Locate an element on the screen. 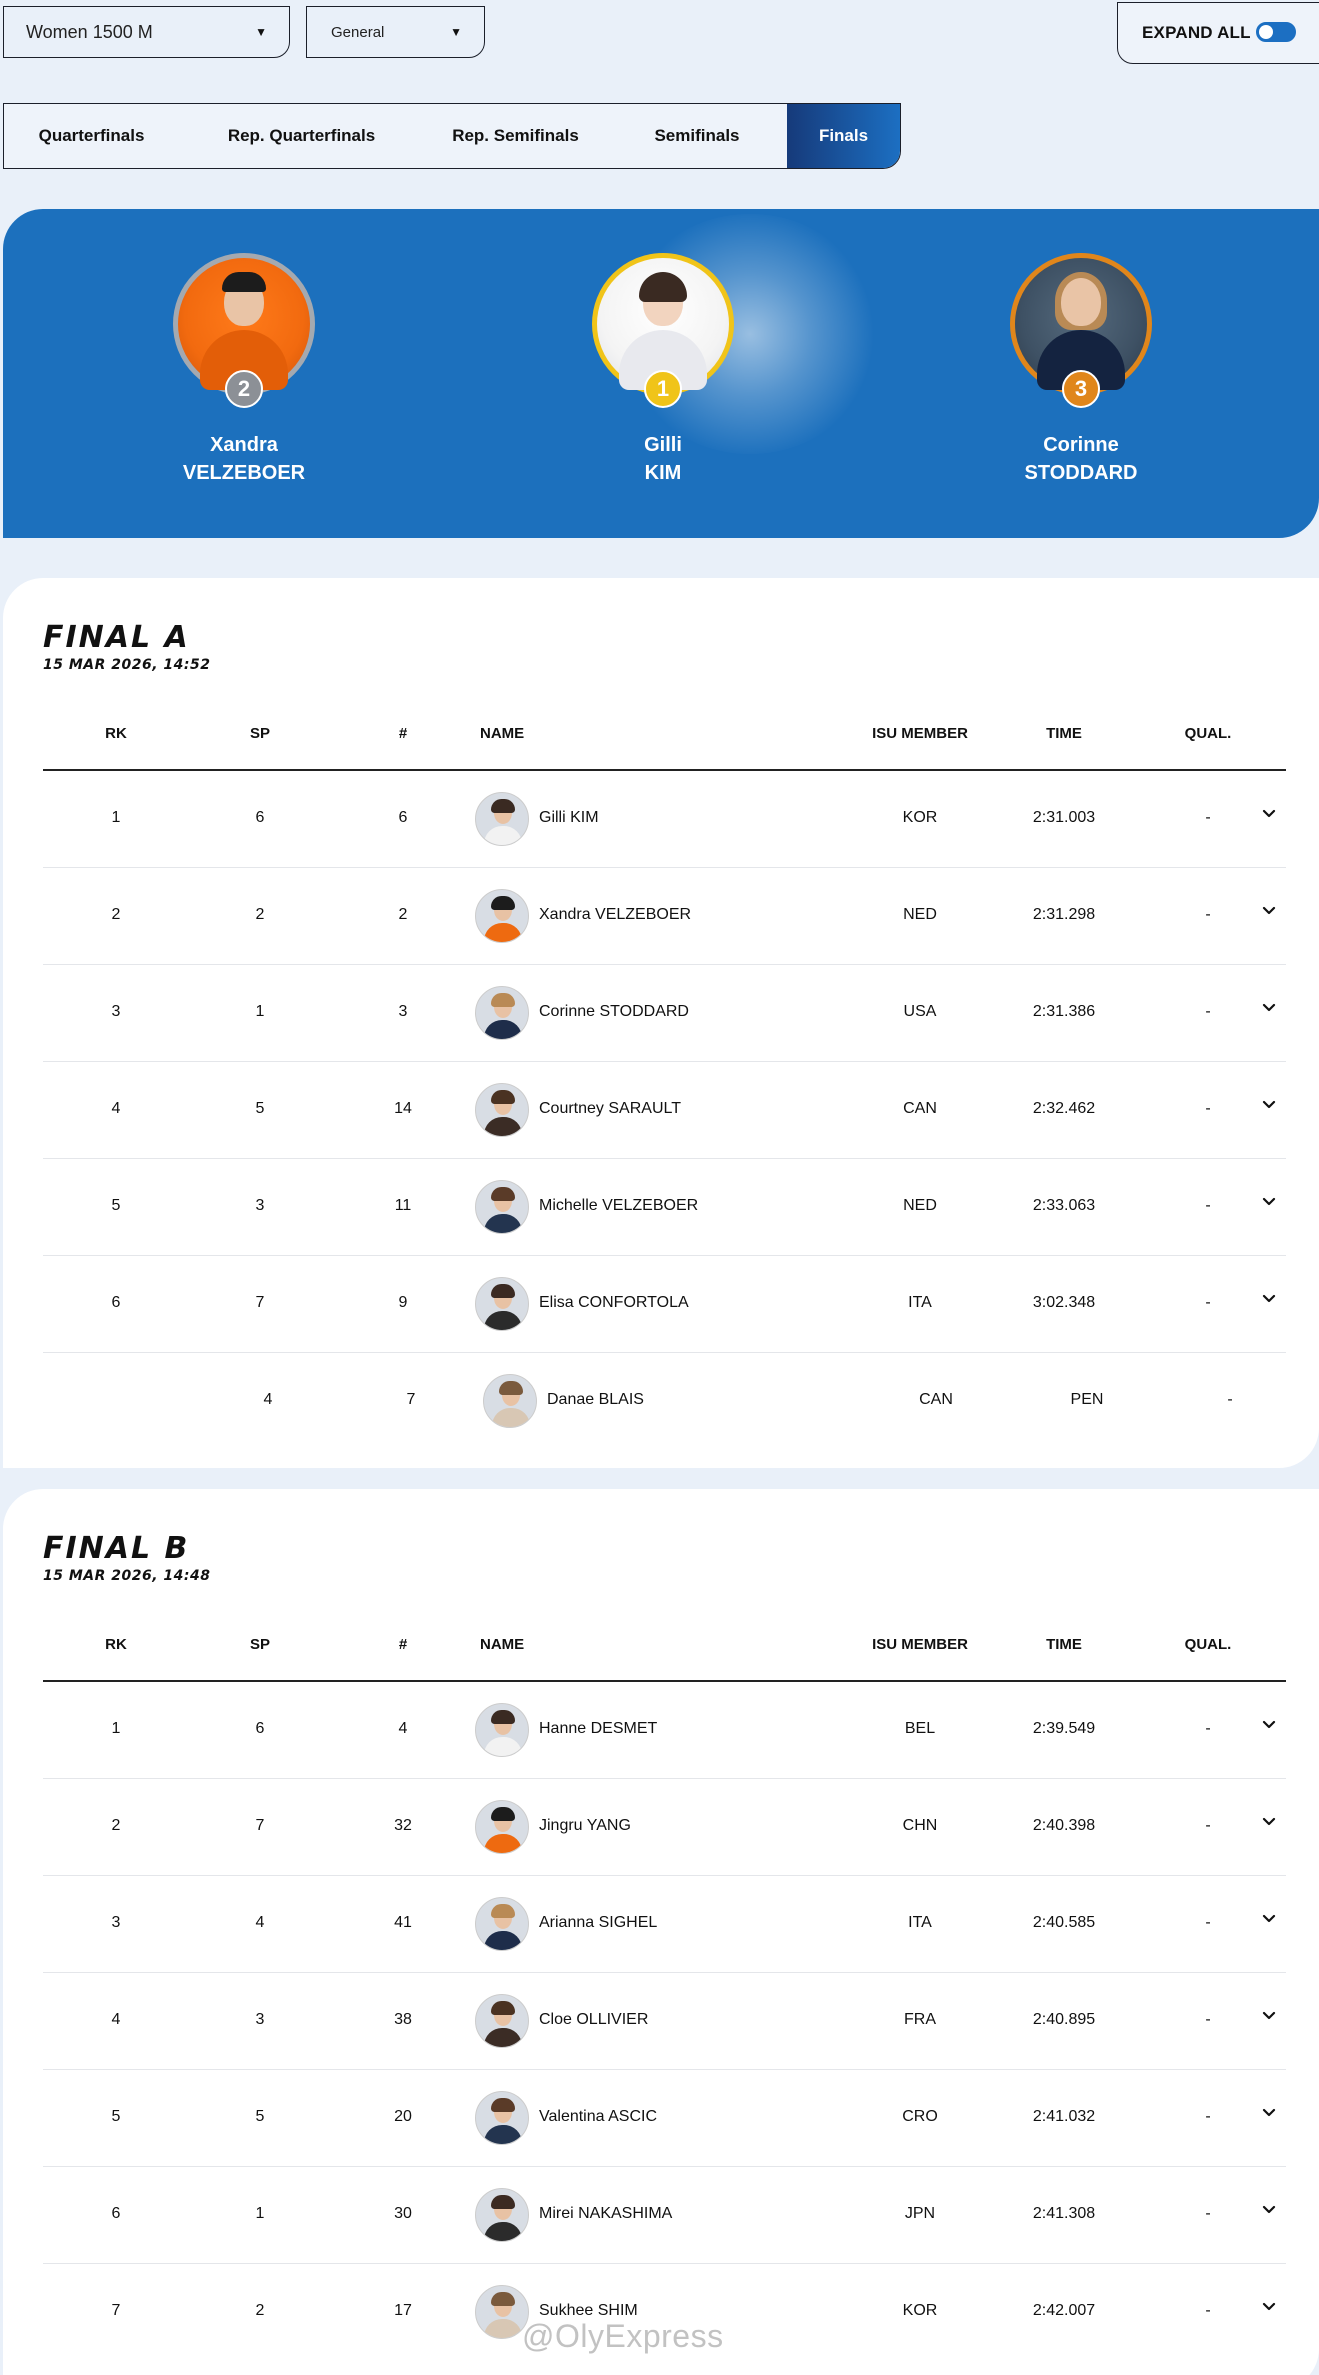 The height and width of the screenshot is (2375, 1319). cell-isu-member: JPN is located at coordinates (920, 2213).